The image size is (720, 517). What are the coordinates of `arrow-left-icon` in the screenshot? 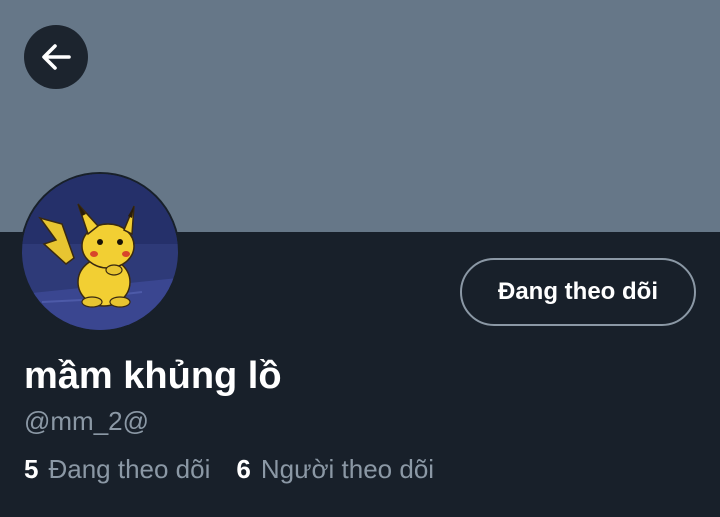 It's located at (56, 57).